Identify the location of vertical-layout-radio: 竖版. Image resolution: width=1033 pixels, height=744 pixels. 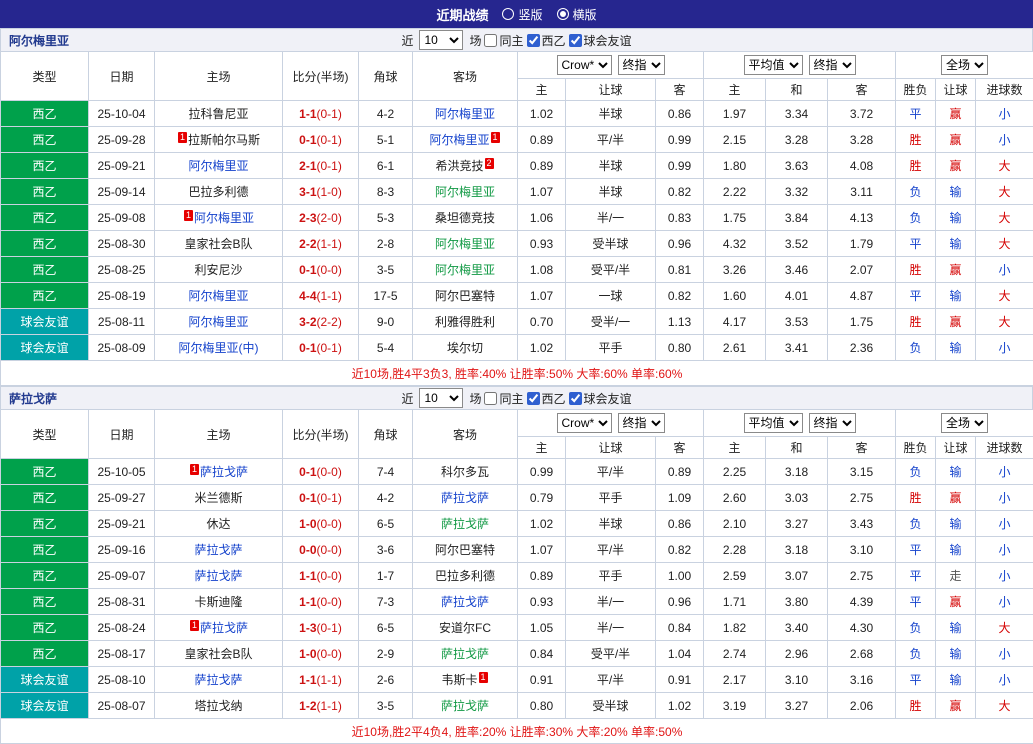
(522, 14).